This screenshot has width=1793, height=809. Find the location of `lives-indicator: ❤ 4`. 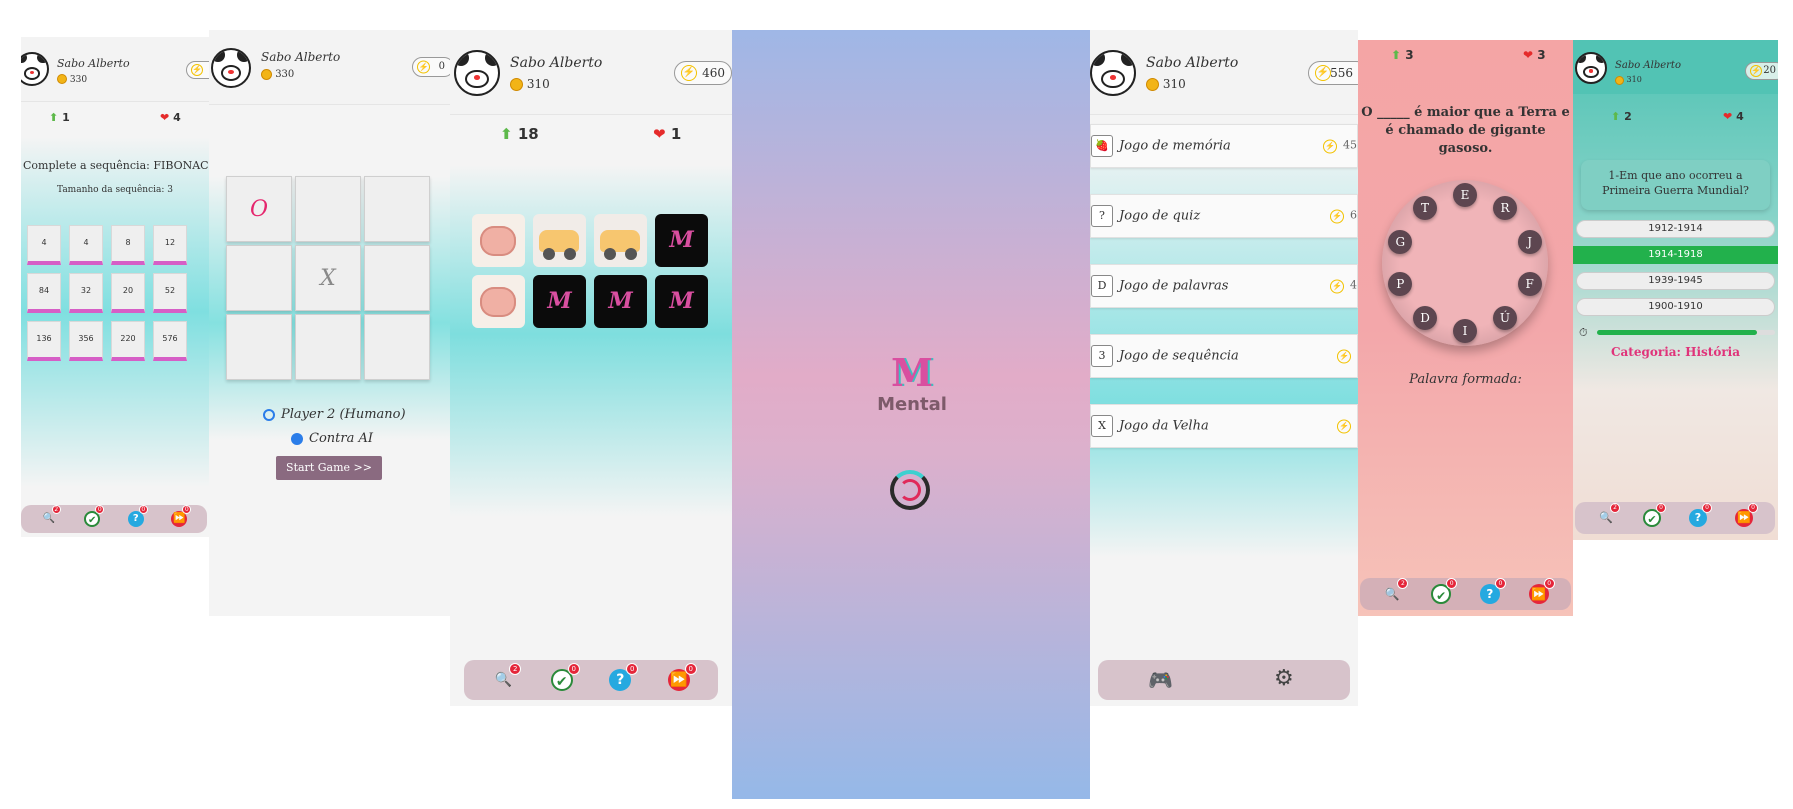

lives-indicator: ❤ 4 is located at coordinates (1733, 116).